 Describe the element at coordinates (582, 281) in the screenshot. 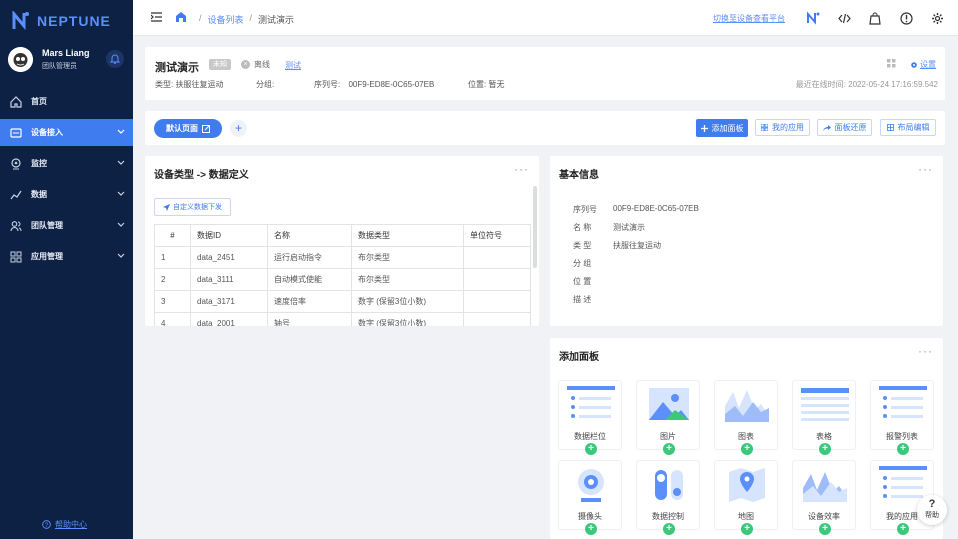

I see `info-label: 位 置` at that location.